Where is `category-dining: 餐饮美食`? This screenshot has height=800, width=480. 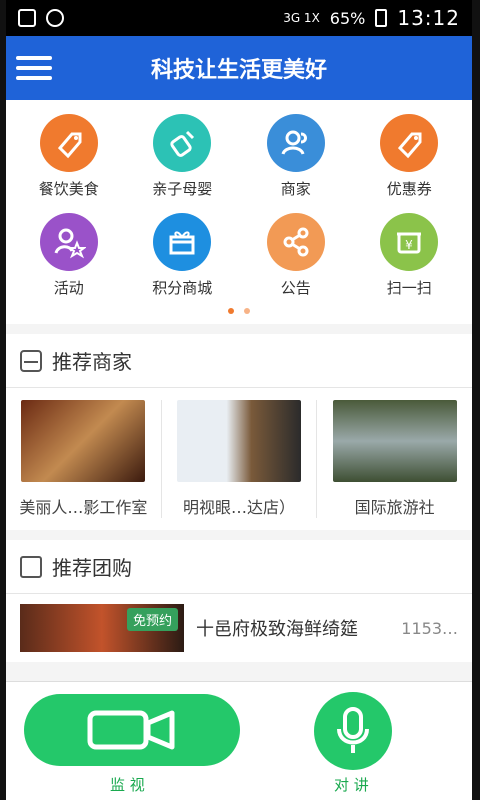 category-dining: 餐饮美食 is located at coordinates (69, 156).